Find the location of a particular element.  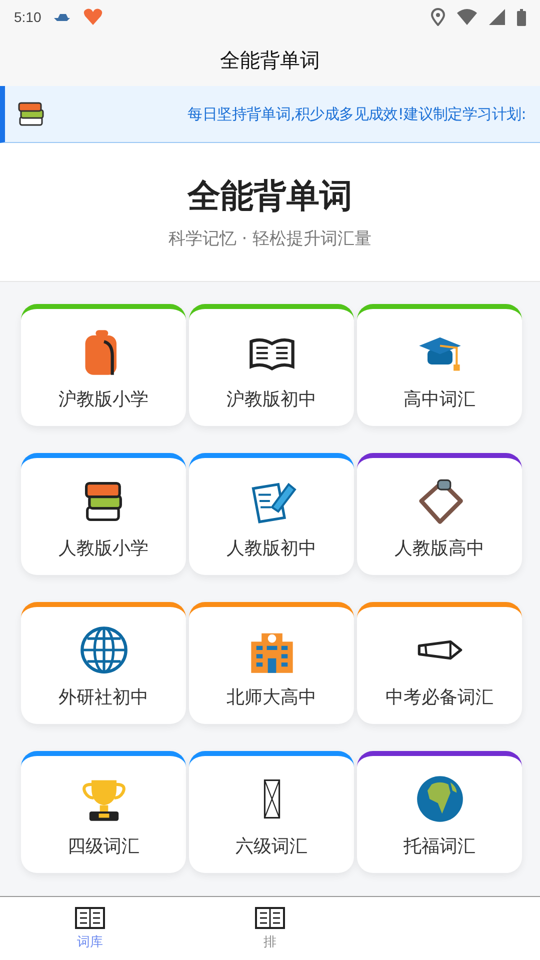

books-icon is located at coordinates (31, 114).